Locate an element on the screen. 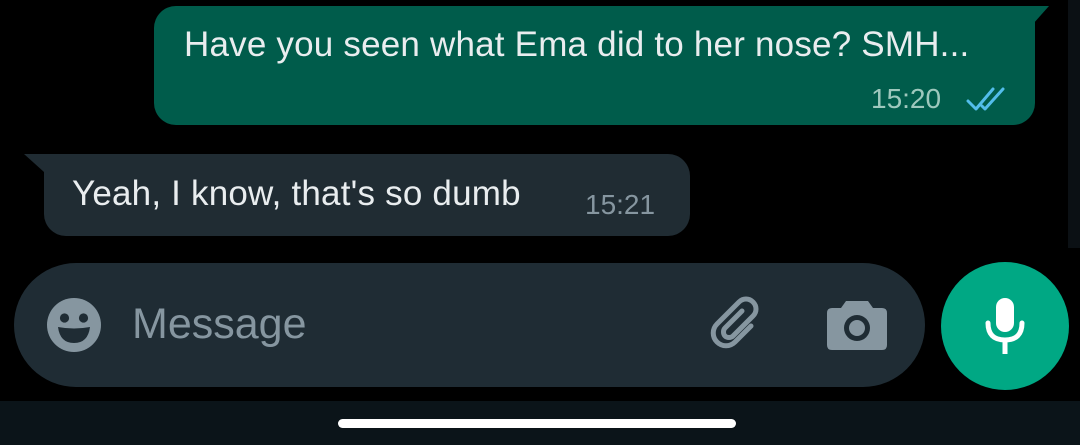 Image resolution: width=1080 pixels, height=445 pixels. microphone-icon is located at coordinates (1005, 326).